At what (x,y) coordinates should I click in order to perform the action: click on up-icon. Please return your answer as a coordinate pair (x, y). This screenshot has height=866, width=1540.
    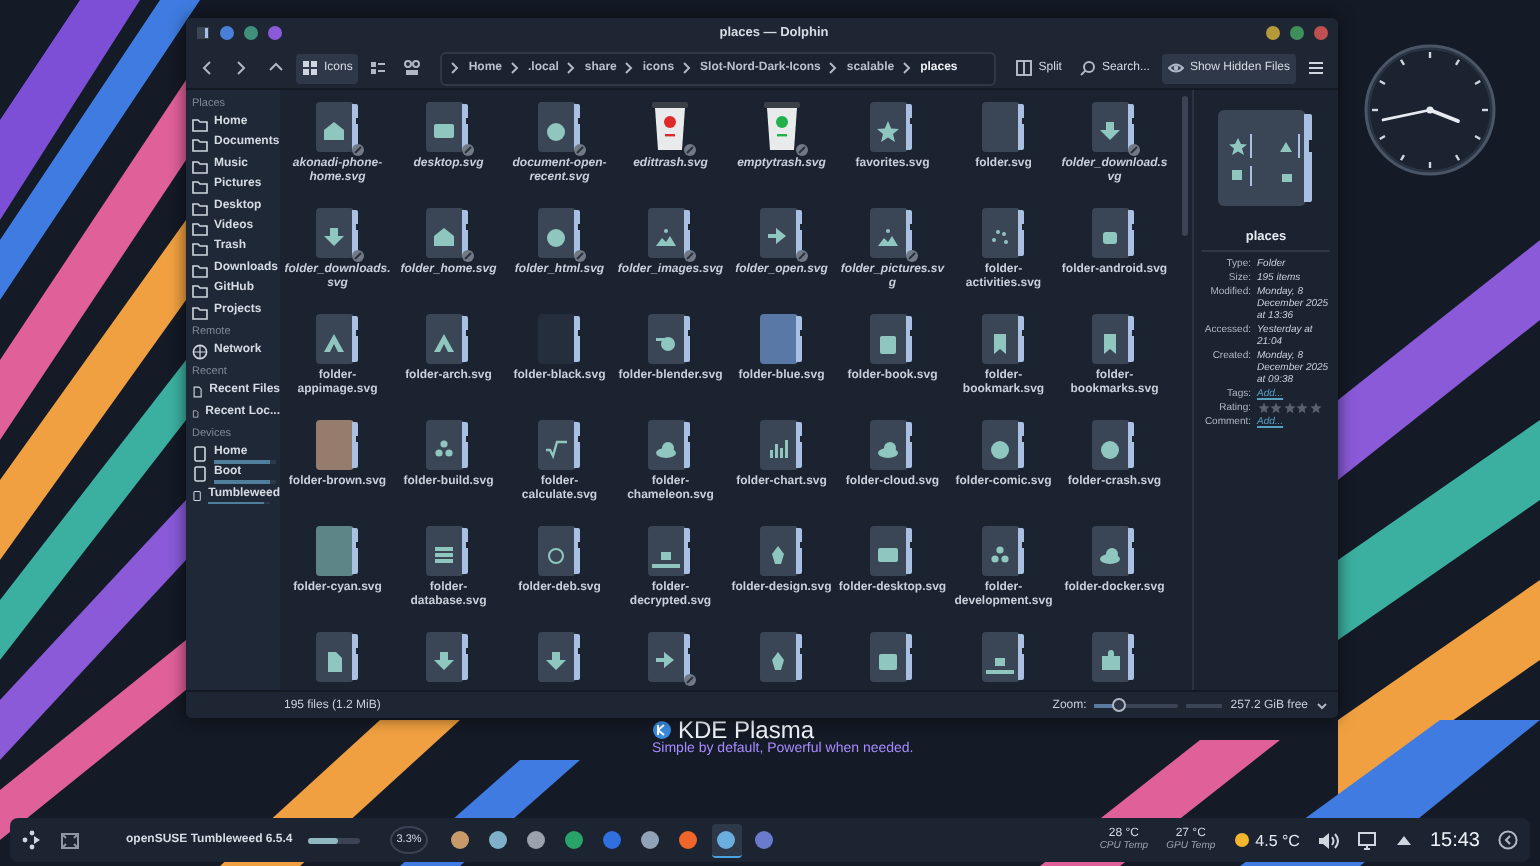
    Looking at the image, I should click on (276, 68).